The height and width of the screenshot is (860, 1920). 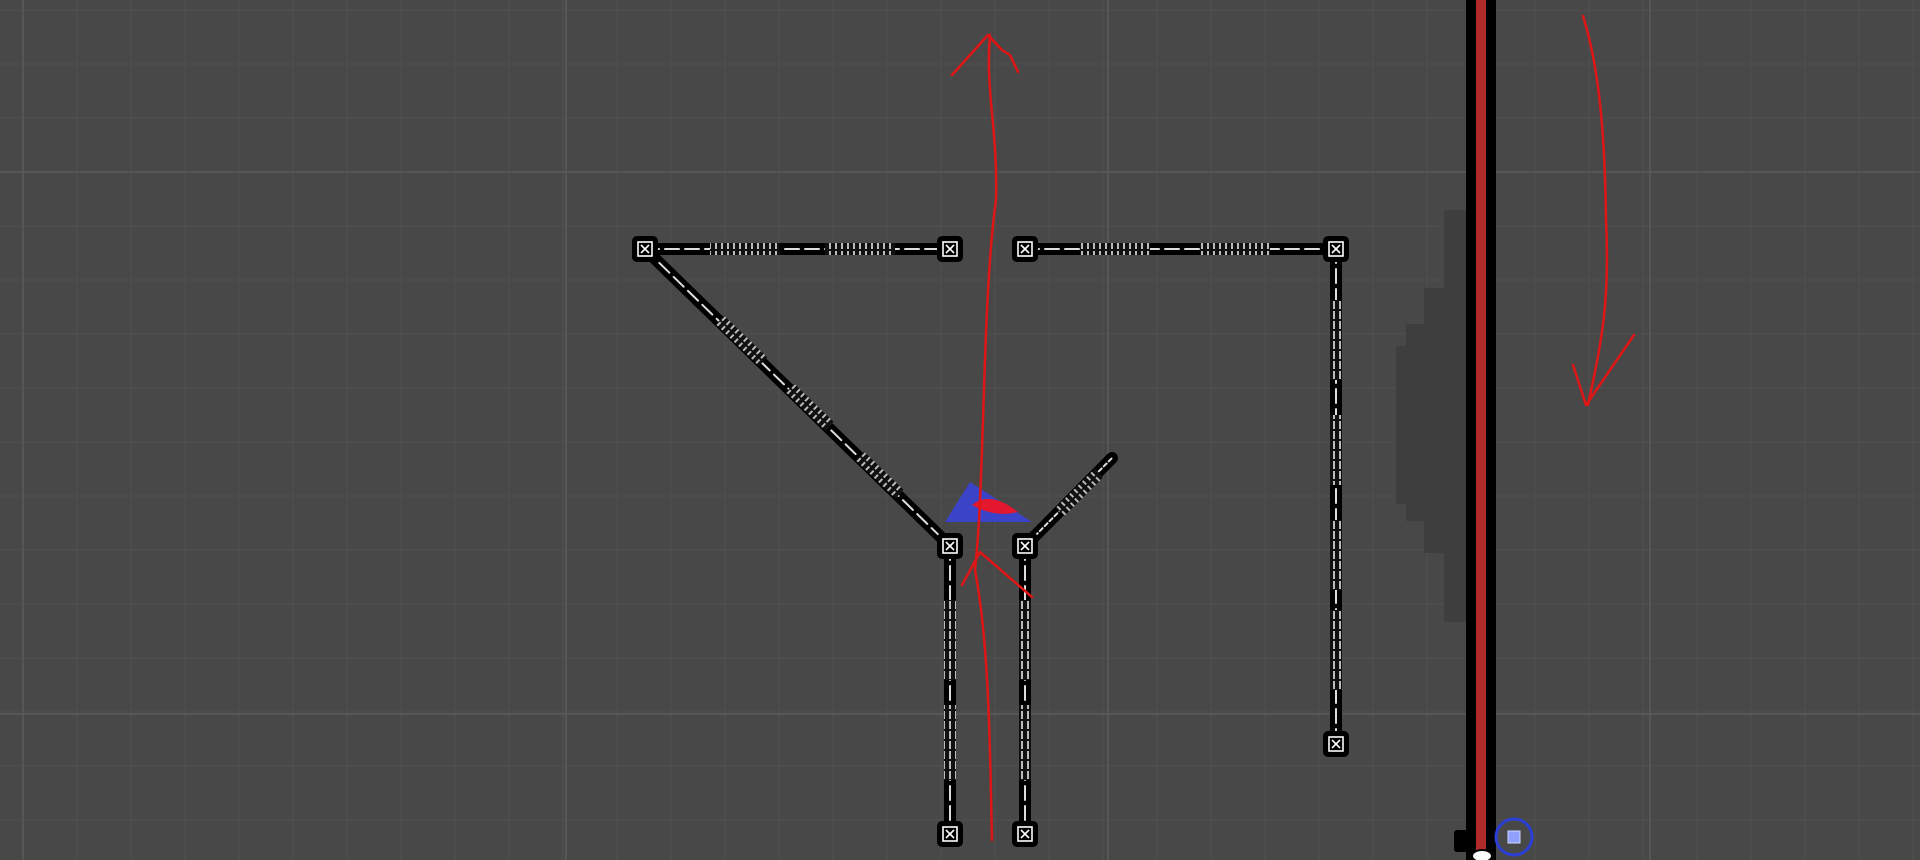 What do you see at coordinates (1595, 210) in the screenshot?
I see `arrow-down-shaft` at bounding box center [1595, 210].